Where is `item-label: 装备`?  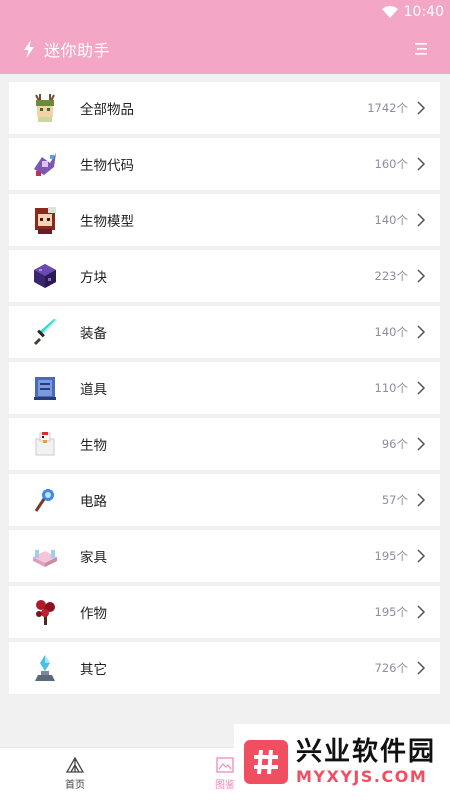 item-label: 装备 is located at coordinates (93, 334).